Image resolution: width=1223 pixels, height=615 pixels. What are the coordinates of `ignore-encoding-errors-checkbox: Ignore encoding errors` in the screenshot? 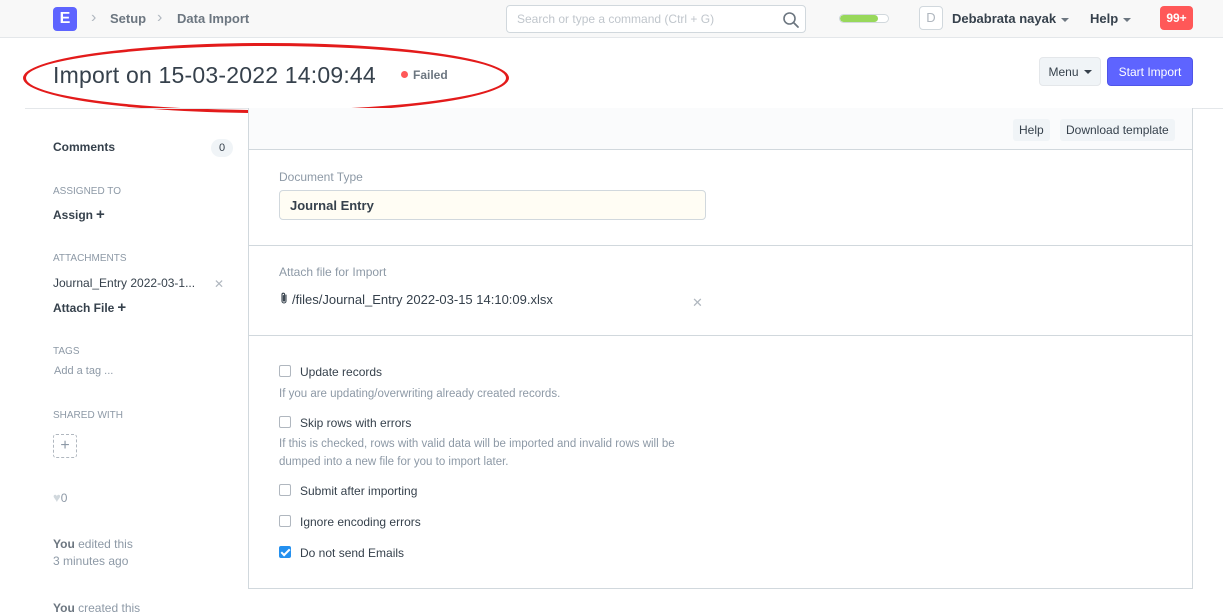 It's located at (350, 521).